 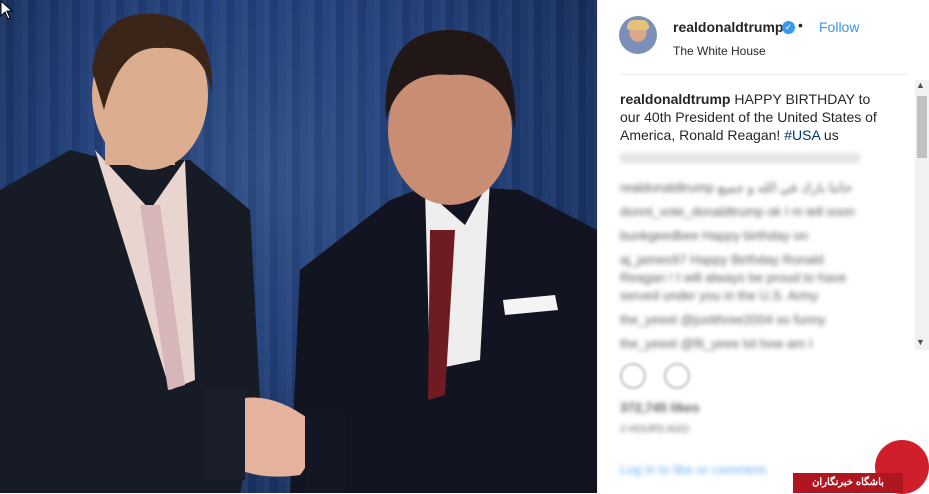 What do you see at coordinates (677, 376) in the screenshot?
I see `comment-icon` at bounding box center [677, 376].